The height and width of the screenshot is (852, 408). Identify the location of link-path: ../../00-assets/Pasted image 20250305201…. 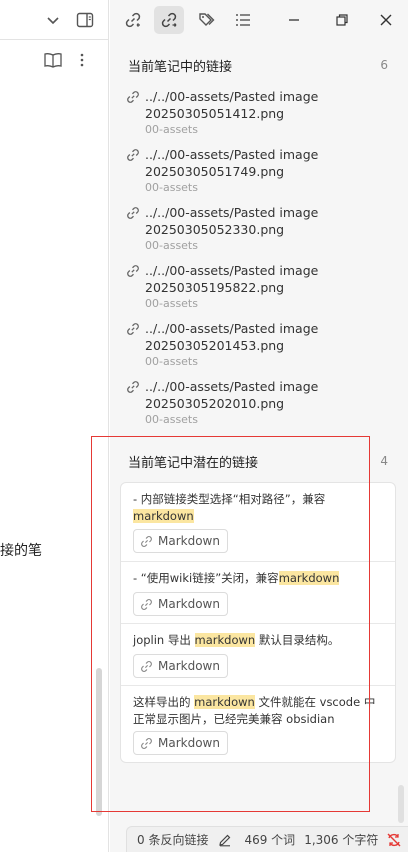
(270, 337).